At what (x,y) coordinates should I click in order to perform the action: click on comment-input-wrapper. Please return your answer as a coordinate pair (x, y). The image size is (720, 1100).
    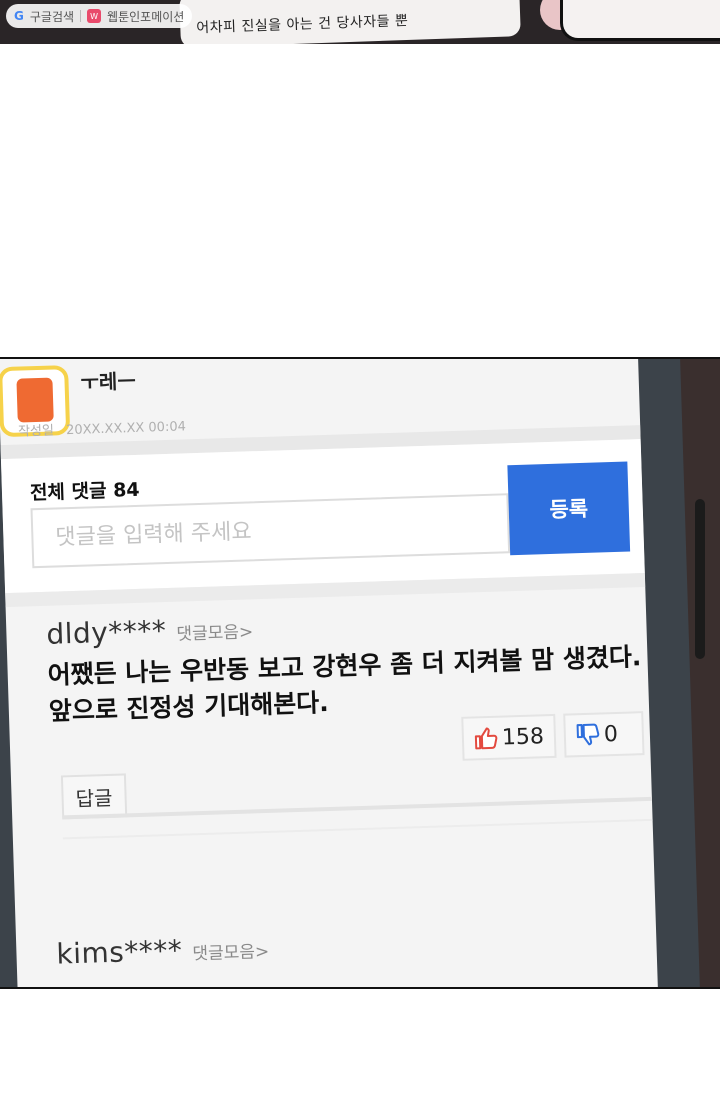
    Looking at the image, I should click on (270, 531).